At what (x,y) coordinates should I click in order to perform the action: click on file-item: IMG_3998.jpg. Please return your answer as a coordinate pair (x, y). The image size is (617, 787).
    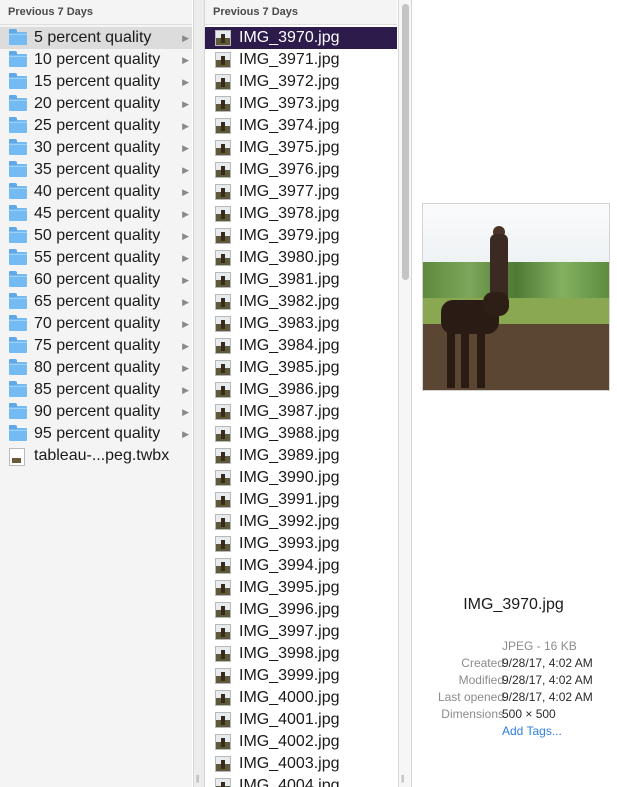
    Looking at the image, I should click on (301, 654).